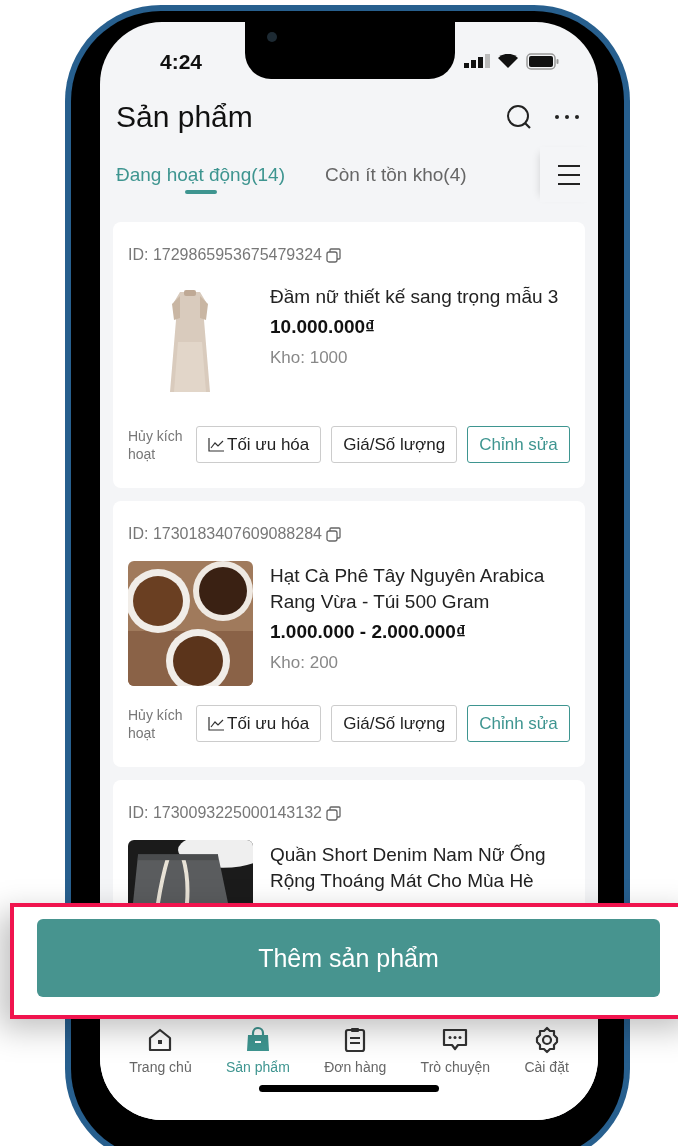 The image size is (678, 1146). I want to click on battery-icon, so click(543, 61).